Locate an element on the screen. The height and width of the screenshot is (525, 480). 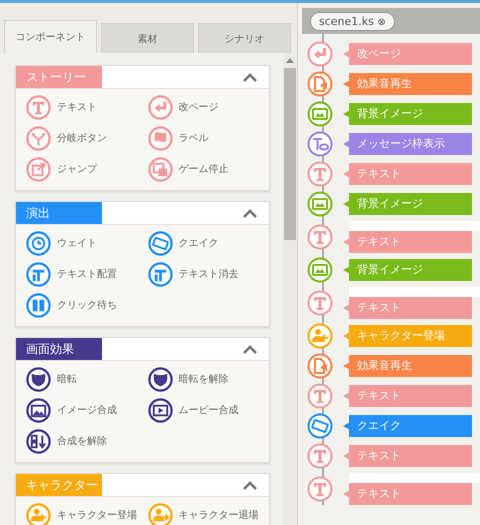
pause-icon is located at coordinates (38, 305).